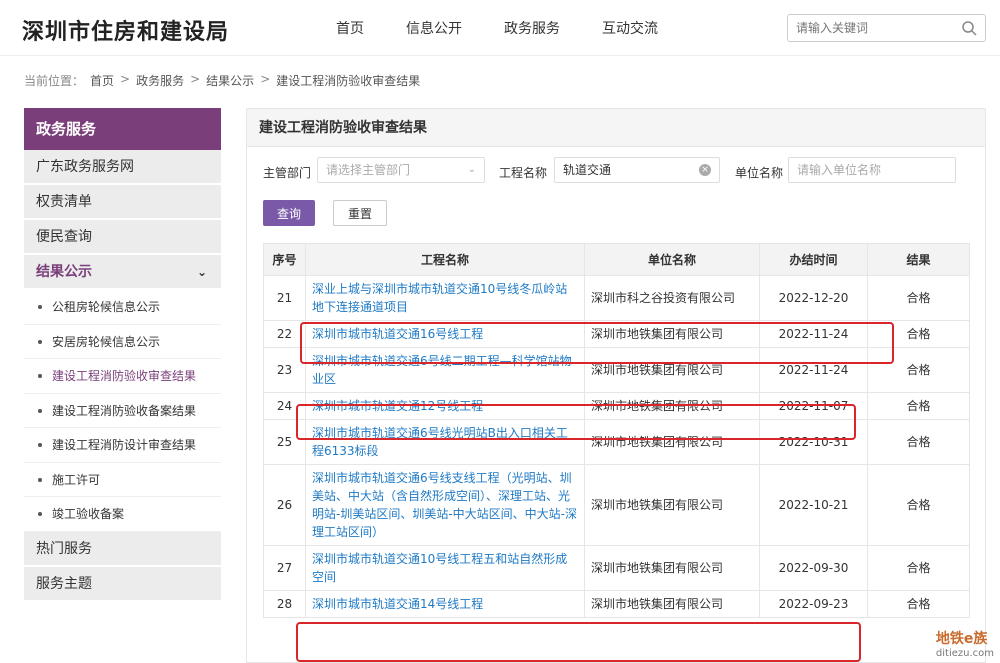 The width and height of the screenshot is (1000, 663). What do you see at coordinates (813, 442) in the screenshot?
I see `row-date: 2022-10-31` at bounding box center [813, 442].